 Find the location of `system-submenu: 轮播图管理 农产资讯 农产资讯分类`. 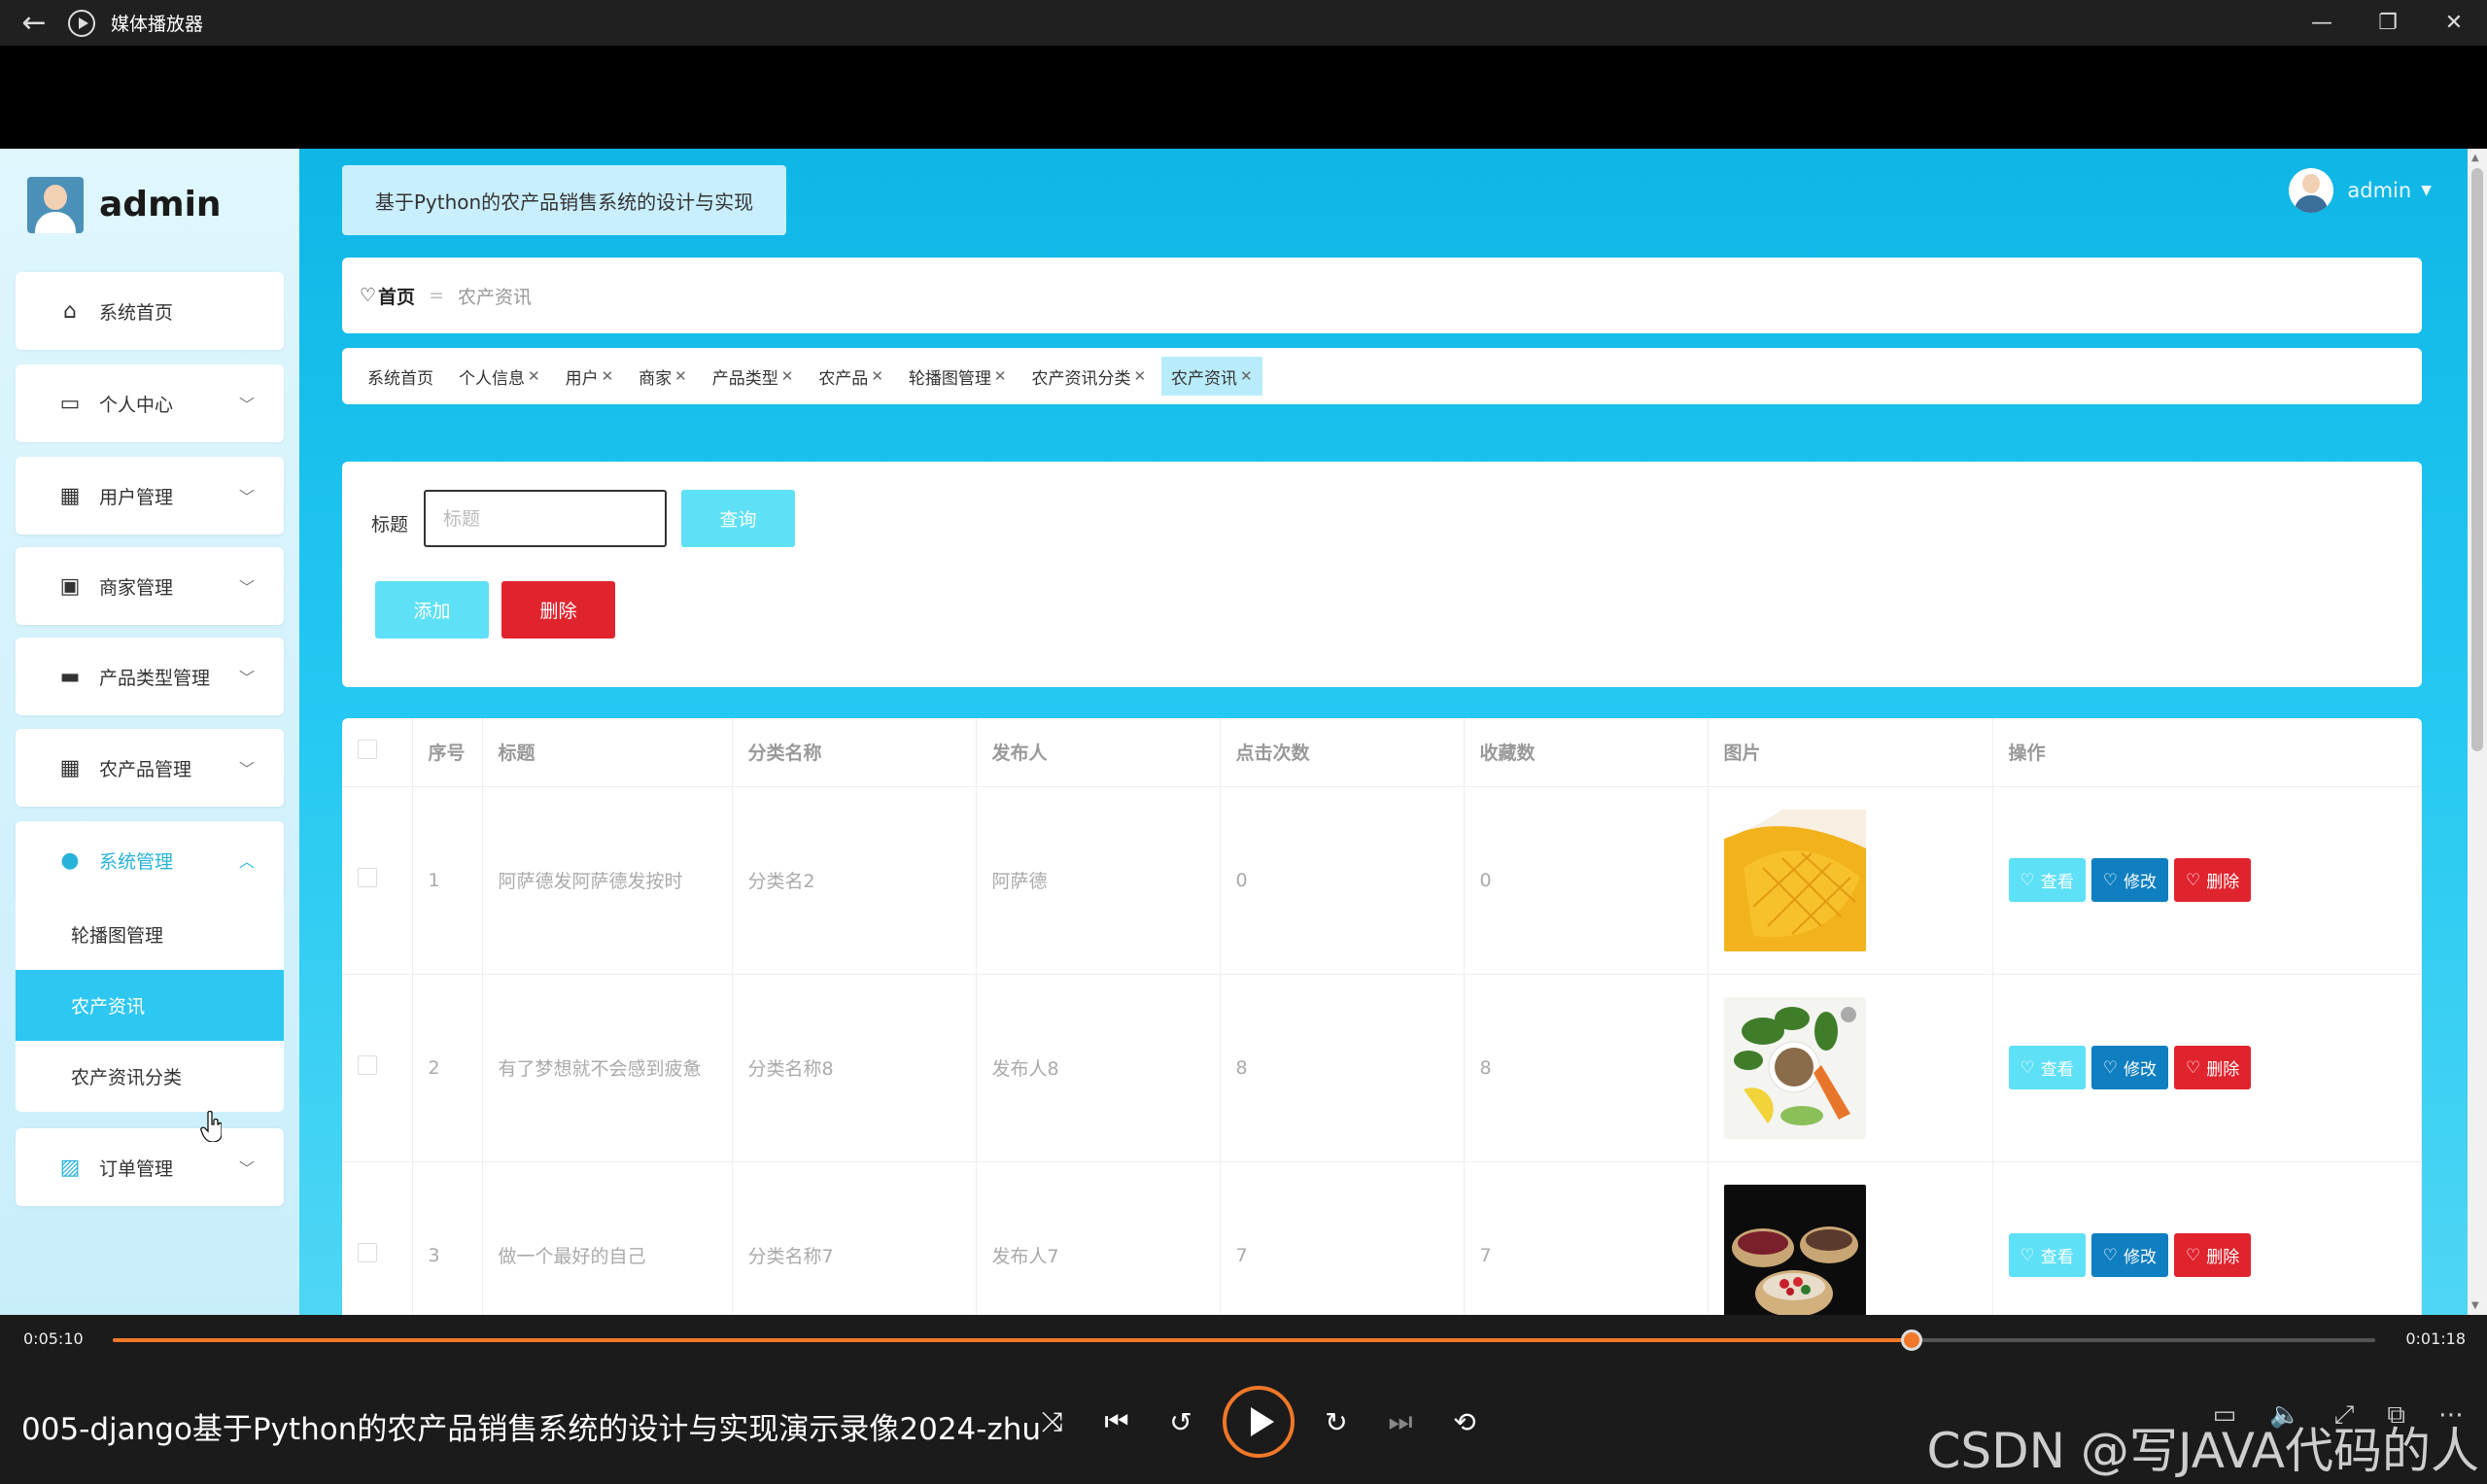

system-submenu: 轮播图管理 农产资讯 农产资讯分类 is located at coordinates (150, 1005).